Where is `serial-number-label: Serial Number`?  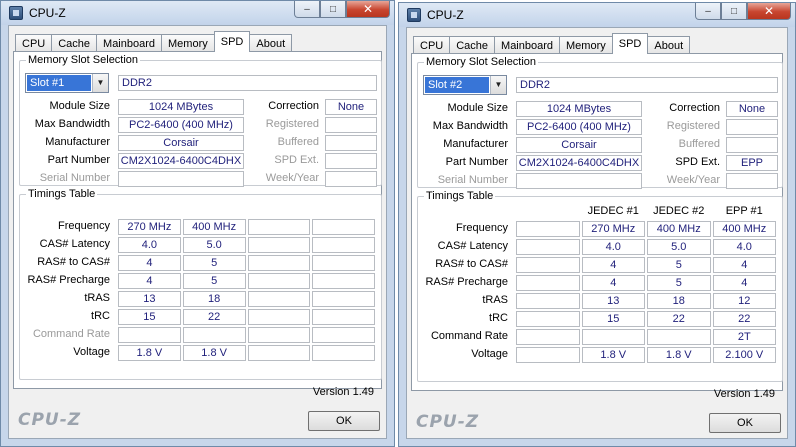 serial-number-label: Serial Number is located at coordinates (472, 180).